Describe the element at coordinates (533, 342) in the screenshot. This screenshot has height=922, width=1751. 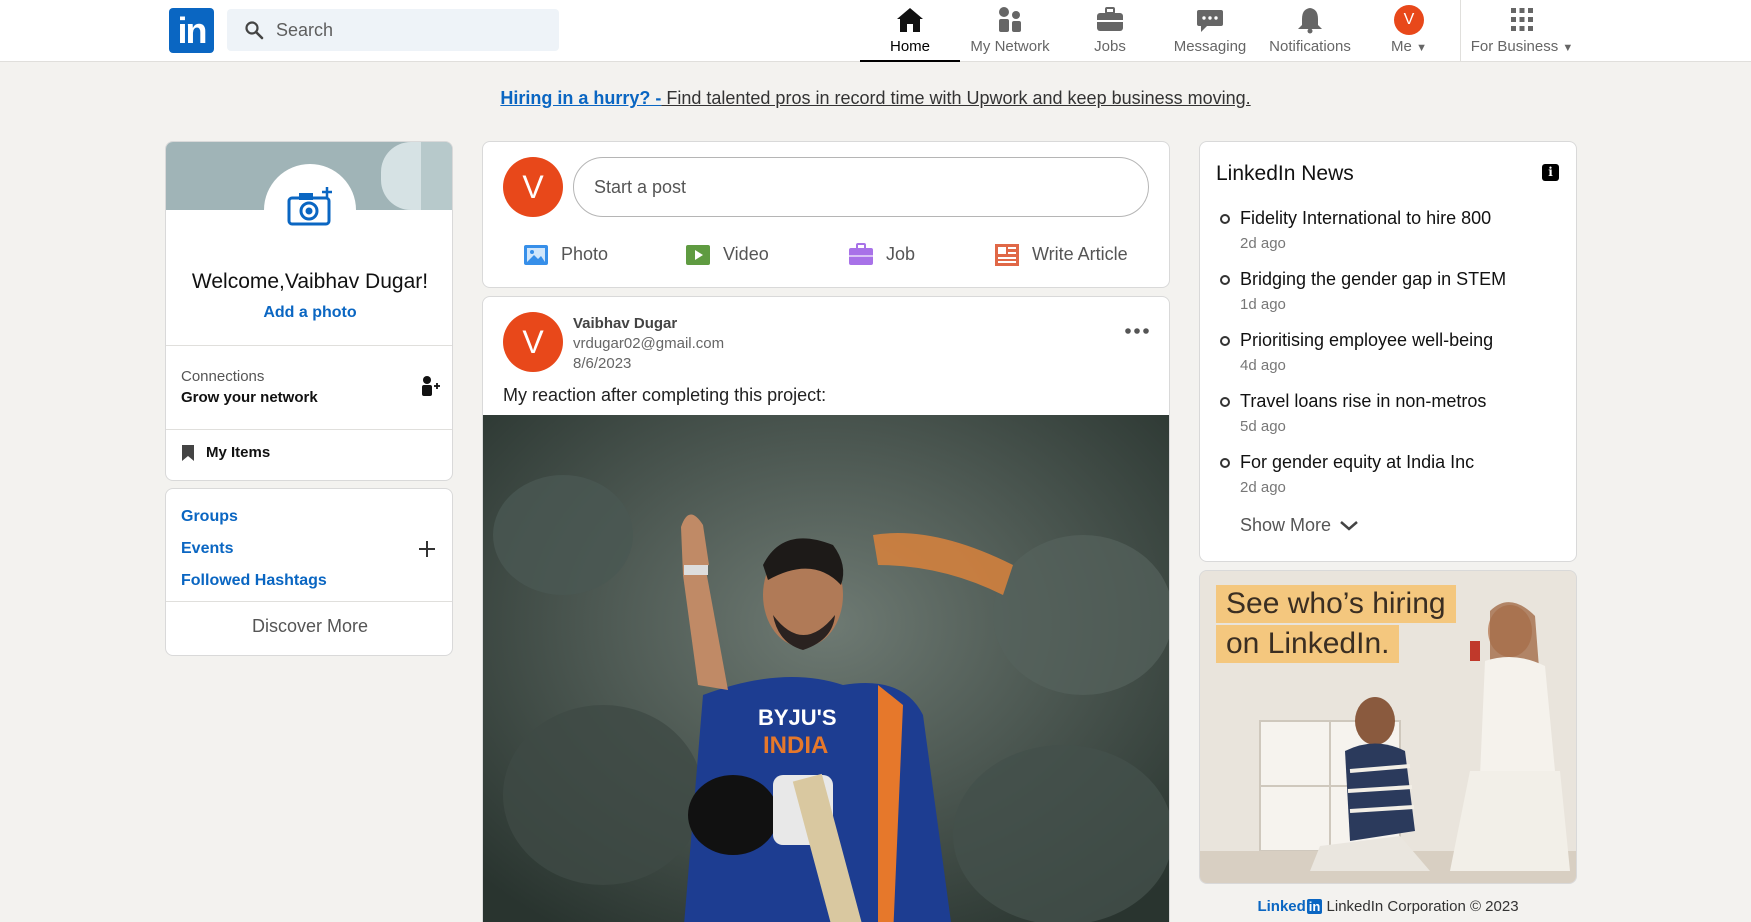
I see `post-author-avatar: V` at that location.